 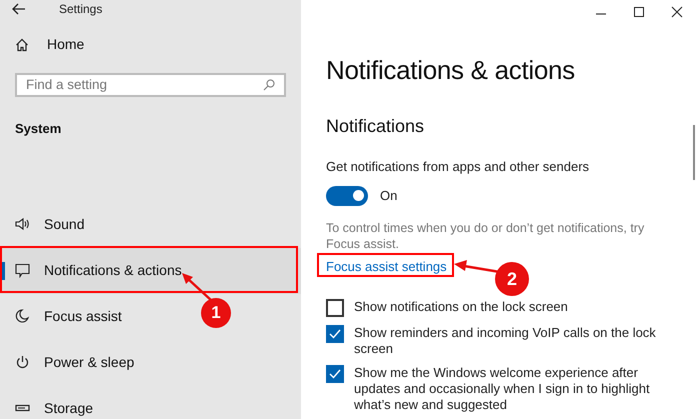 What do you see at coordinates (639, 12) in the screenshot?
I see `maximize-icon` at bounding box center [639, 12].